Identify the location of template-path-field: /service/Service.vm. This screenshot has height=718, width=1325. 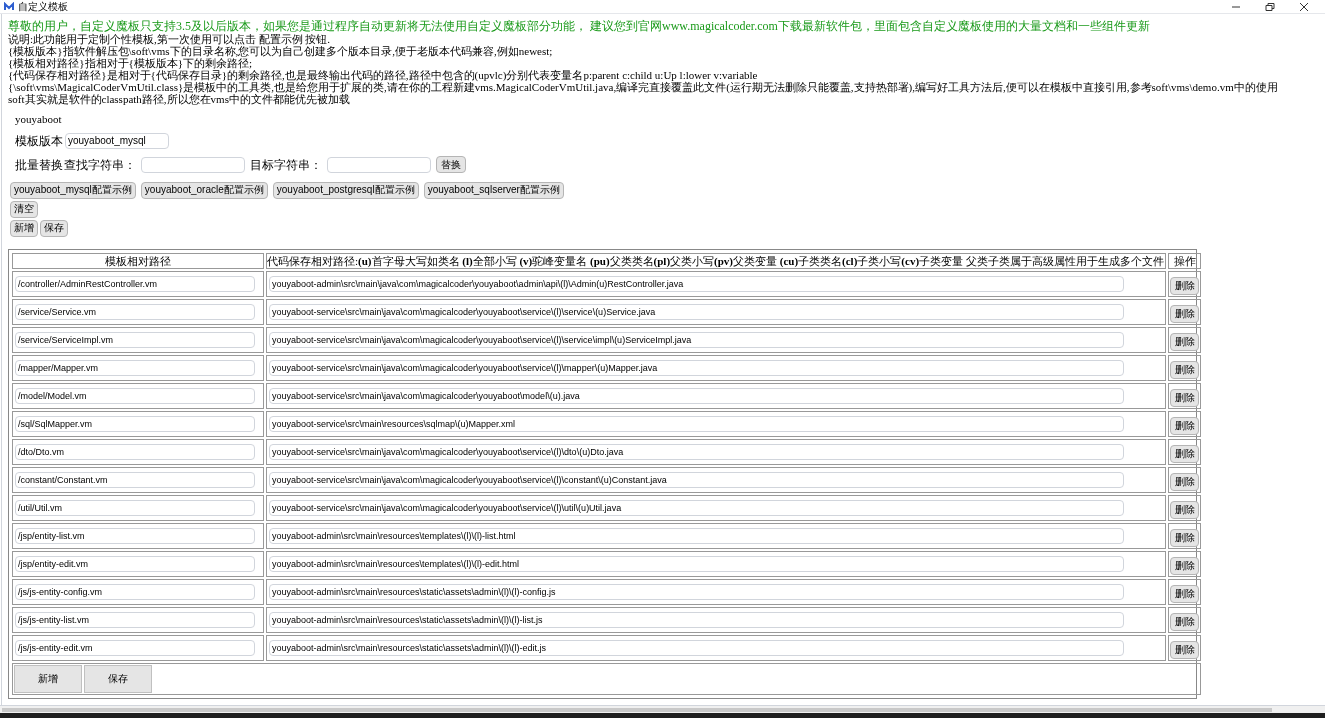
(135, 311).